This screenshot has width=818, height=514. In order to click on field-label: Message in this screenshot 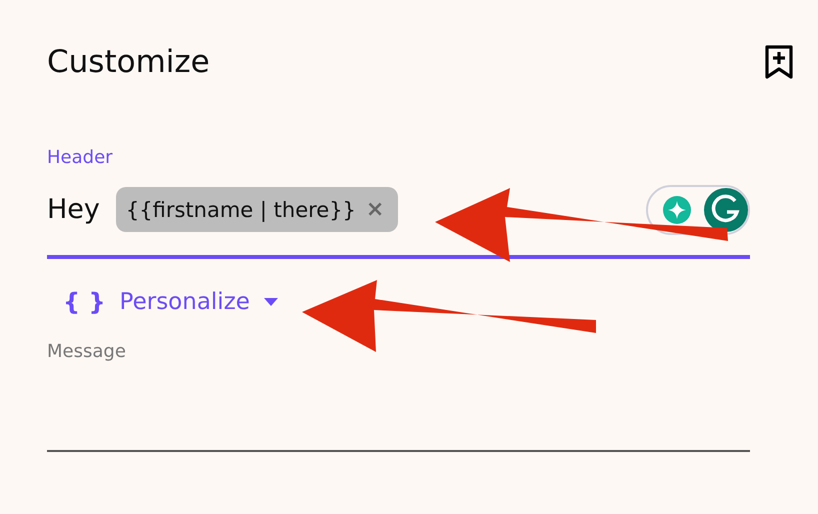, I will do `click(86, 351)`.